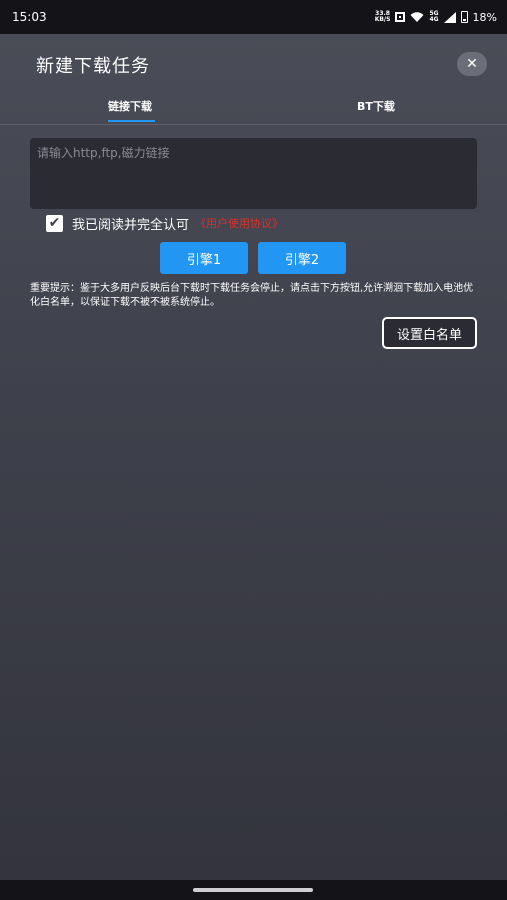 The width and height of the screenshot is (507, 900). I want to click on status-icons: 33.8 KB/S 5G 4G 18%, so click(436, 17).